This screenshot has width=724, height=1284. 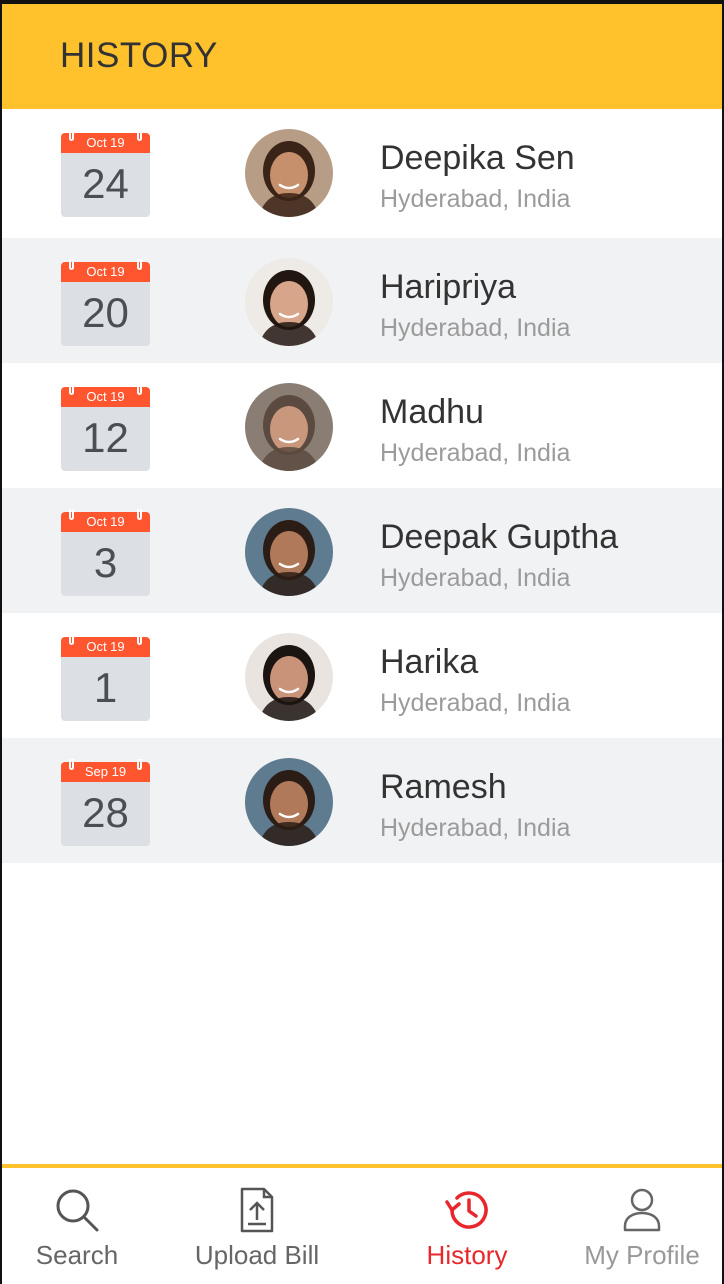 What do you see at coordinates (443, 787) in the screenshot?
I see `contact-name: Ramesh` at bounding box center [443, 787].